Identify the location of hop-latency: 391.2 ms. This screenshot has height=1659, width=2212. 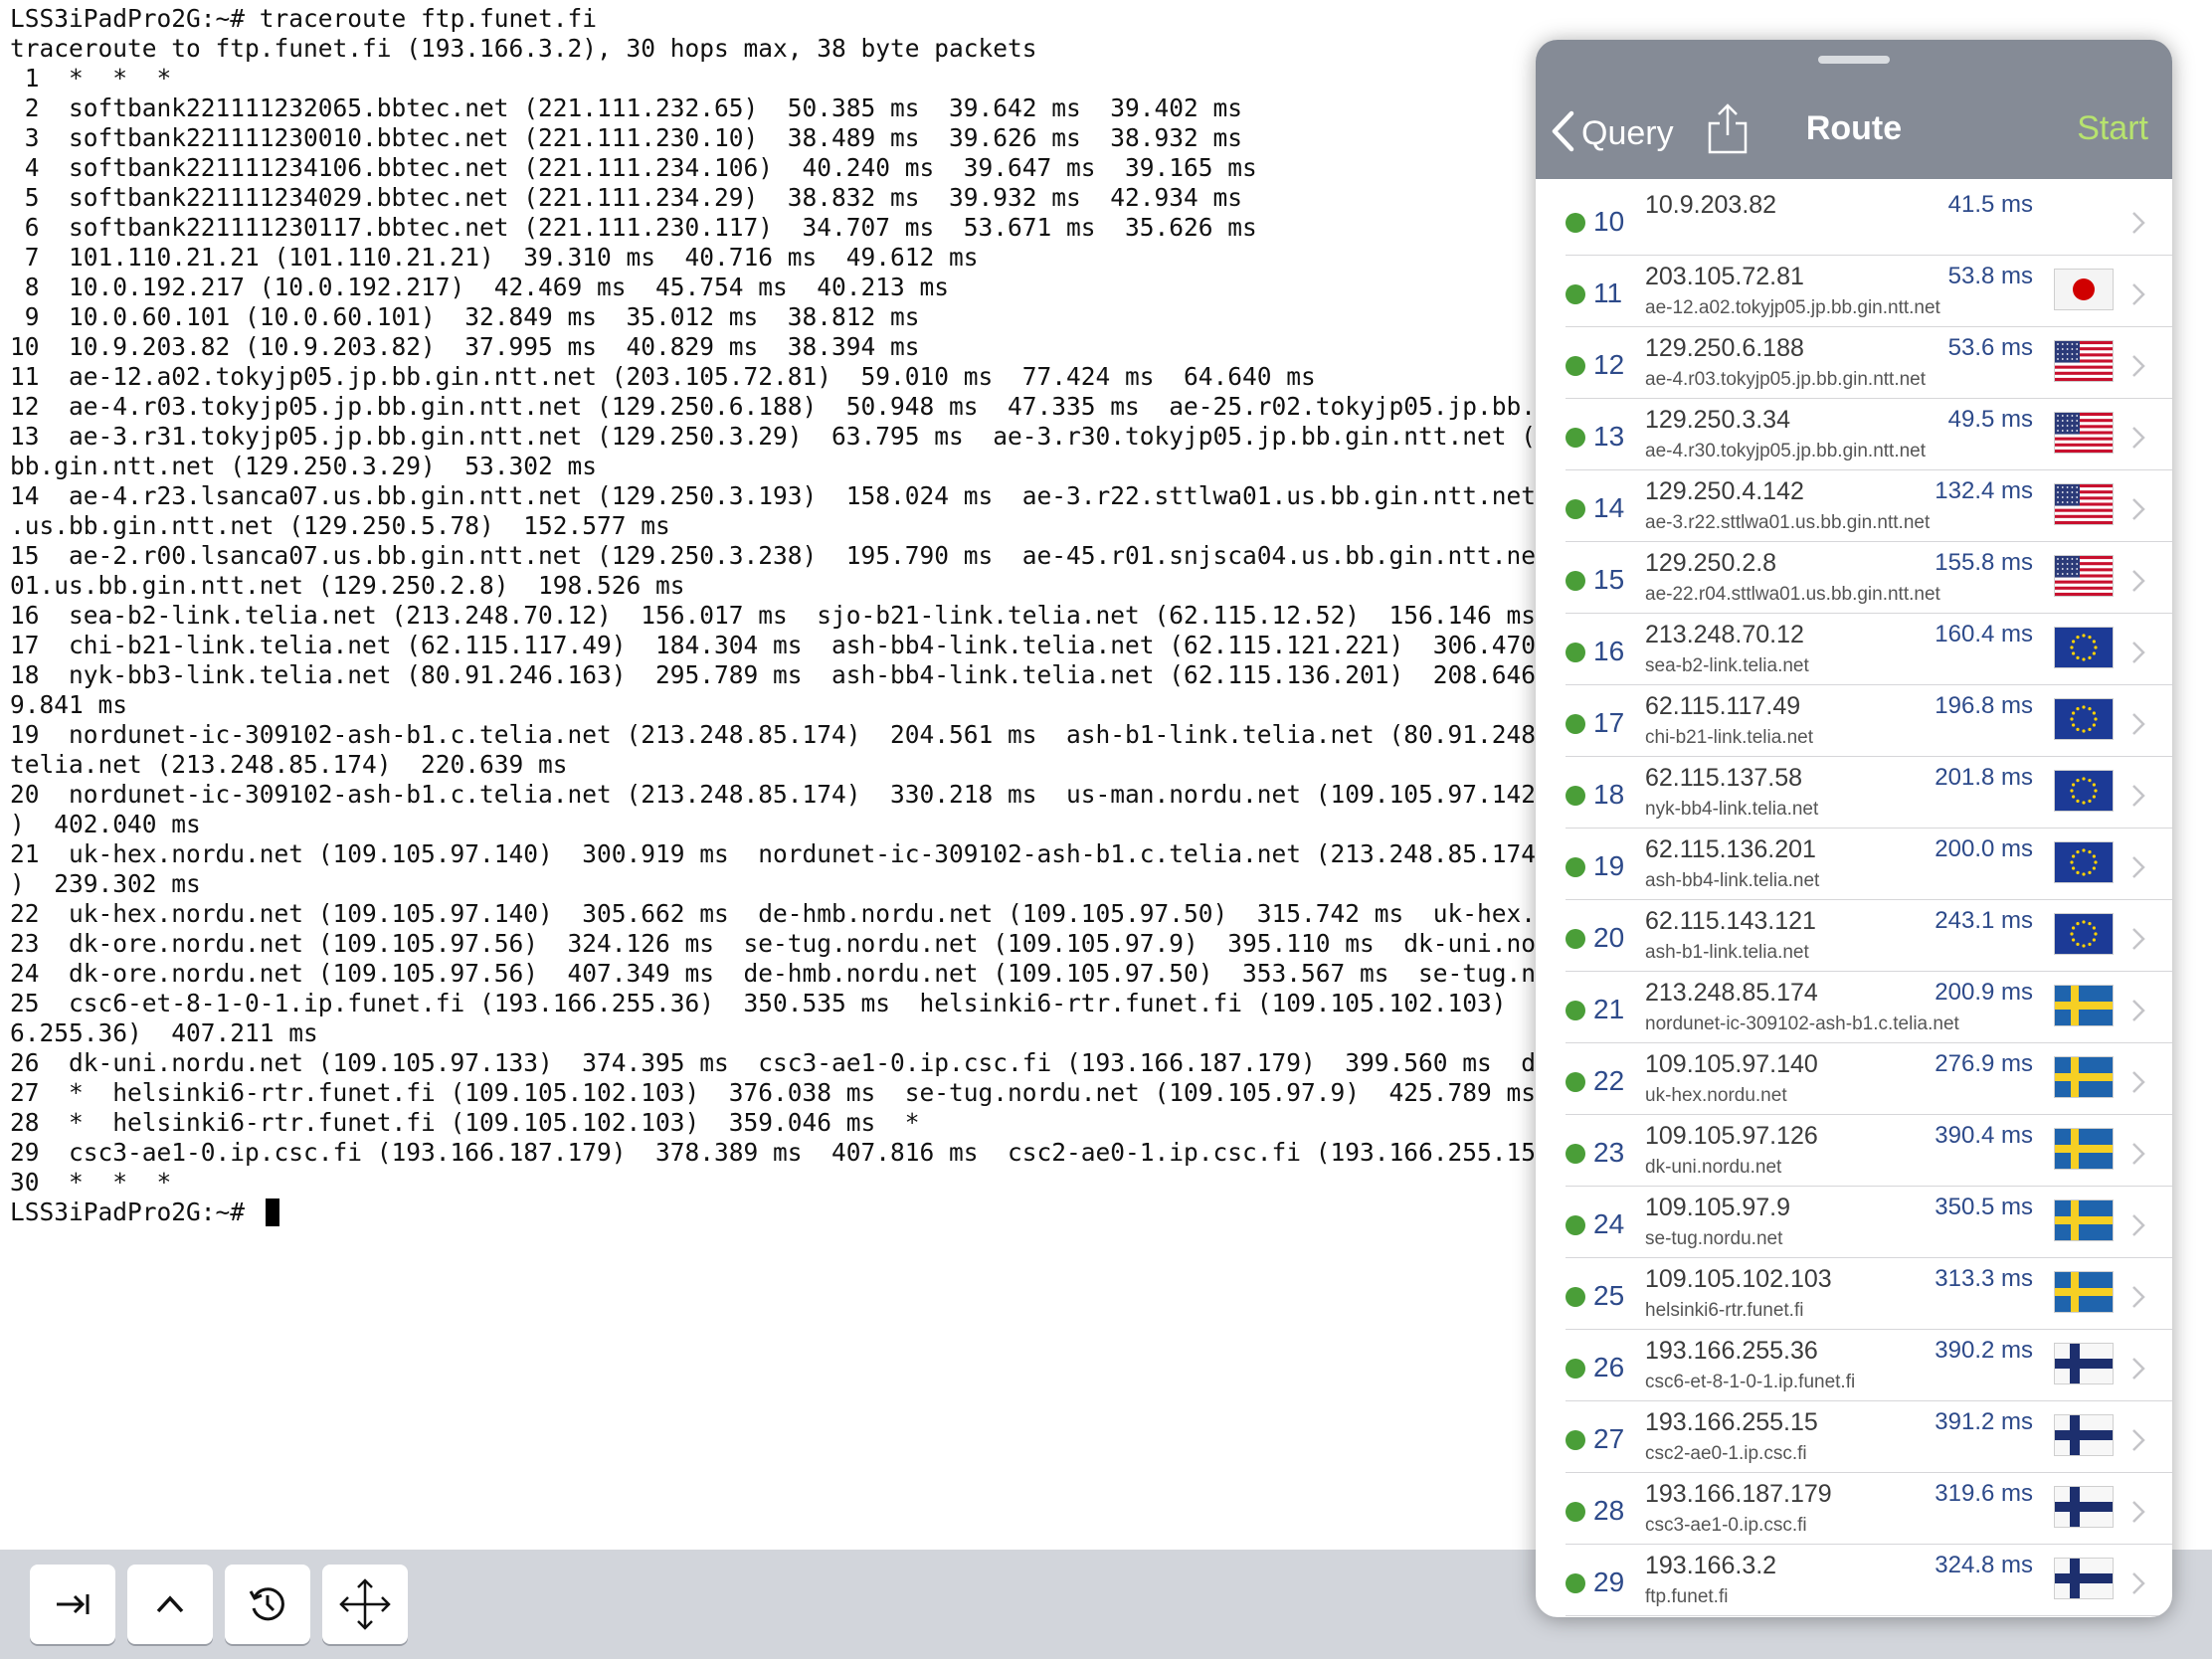
(1984, 1421).